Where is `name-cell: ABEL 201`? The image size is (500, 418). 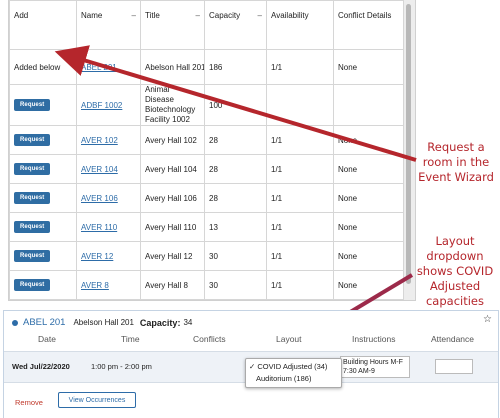 name-cell: ABEL 201 is located at coordinates (108, 67).